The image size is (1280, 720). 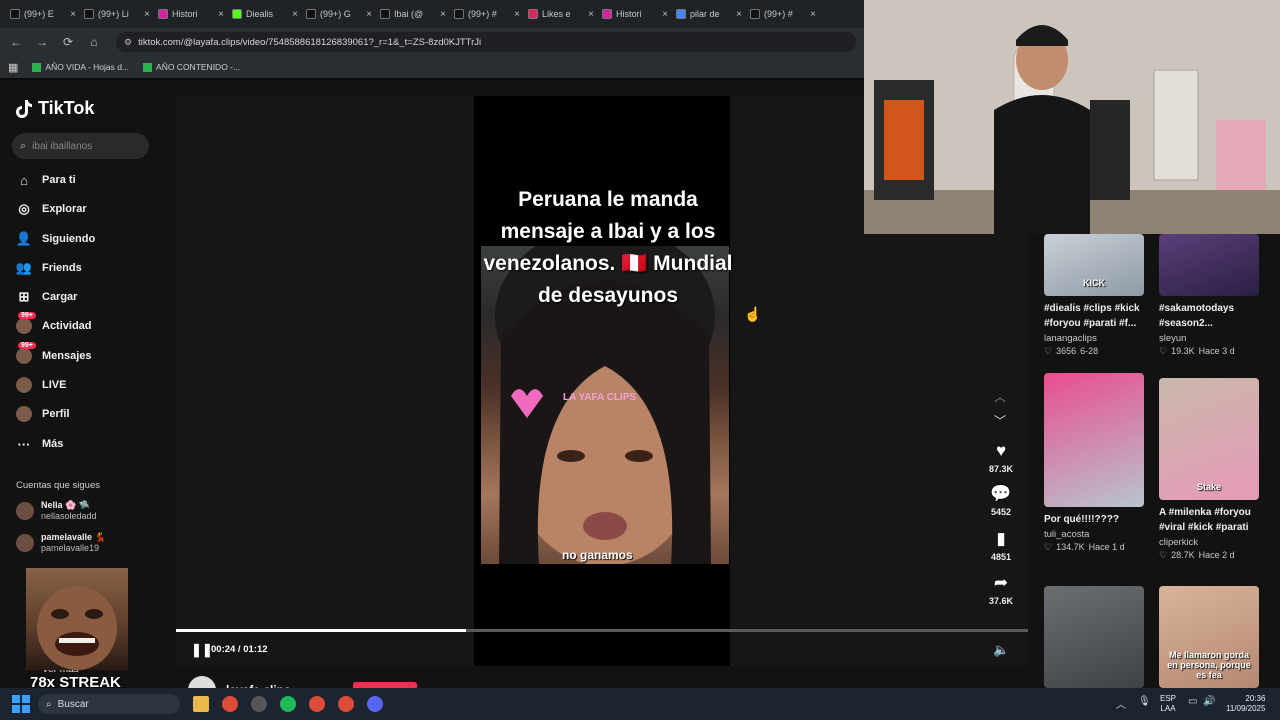 What do you see at coordinates (1094, 519) in the screenshot?
I see `video-title: Por qué!!!!????` at bounding box center [1094, 519].